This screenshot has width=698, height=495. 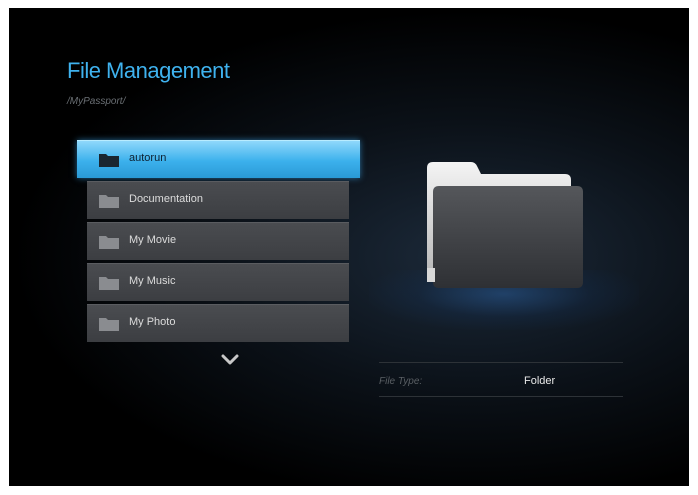 I want to click on breadcrumb: /MyPassport/, so click(x=96, y=101).